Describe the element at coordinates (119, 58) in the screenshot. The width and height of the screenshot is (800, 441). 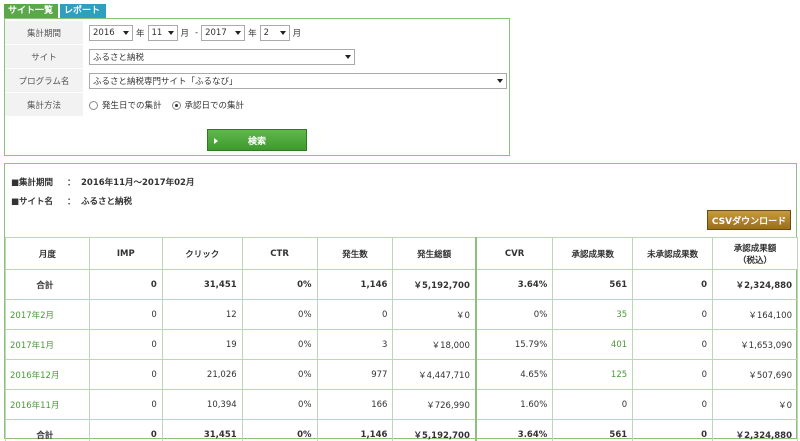
I see `site-select-value: ふるさと納税` at that location.